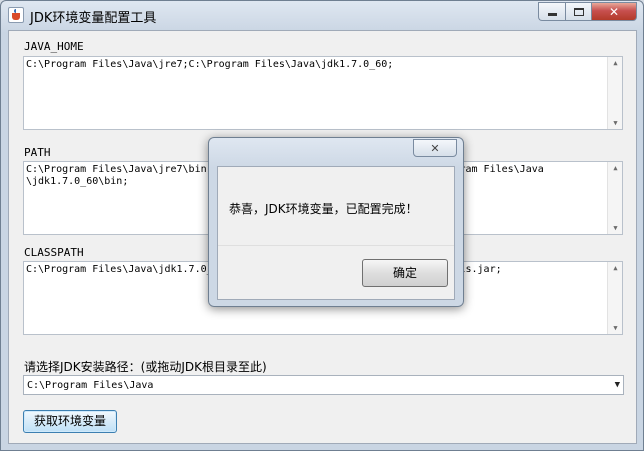 The height and width of the screenshot is (451, 644). What do you see at coordinates (322, 15) in the screenshot?
I see `title-bar: JDK环境变量配置工具 ✕` at bounding box center [322, 15].